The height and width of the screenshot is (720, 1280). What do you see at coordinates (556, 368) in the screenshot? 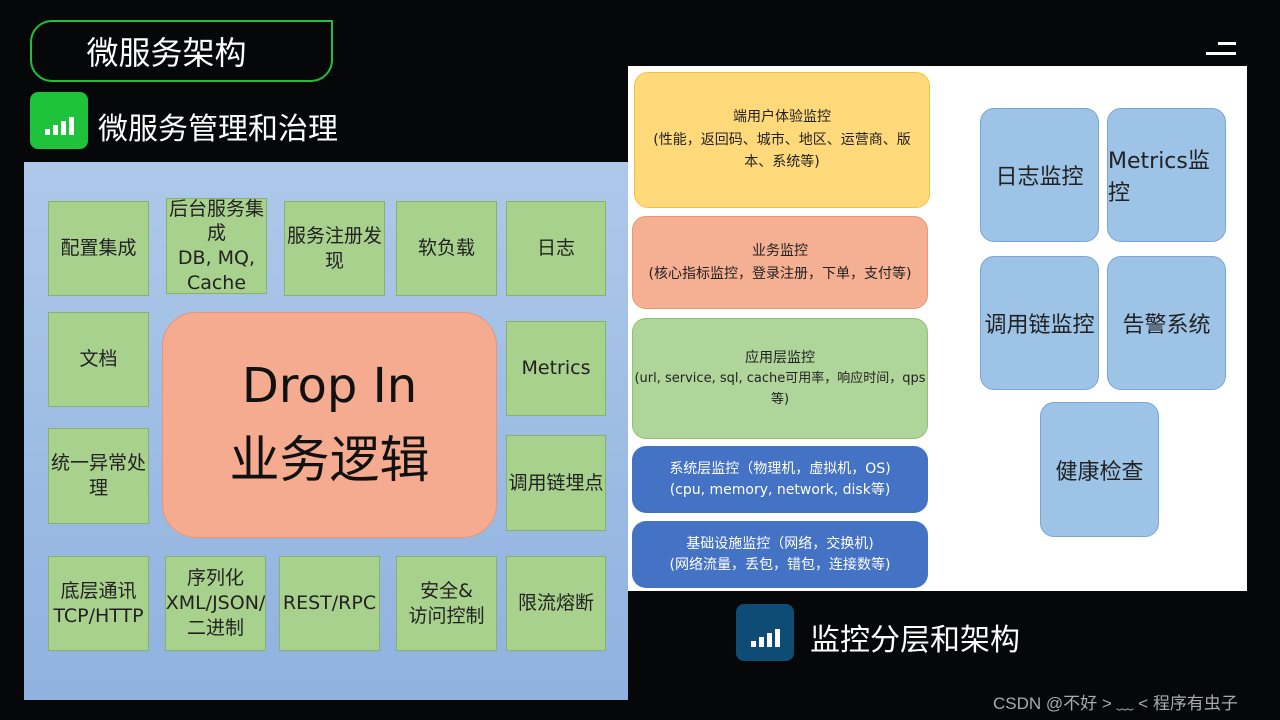
I see `box-metrics: Metrics` at bounding box center [556, 368].